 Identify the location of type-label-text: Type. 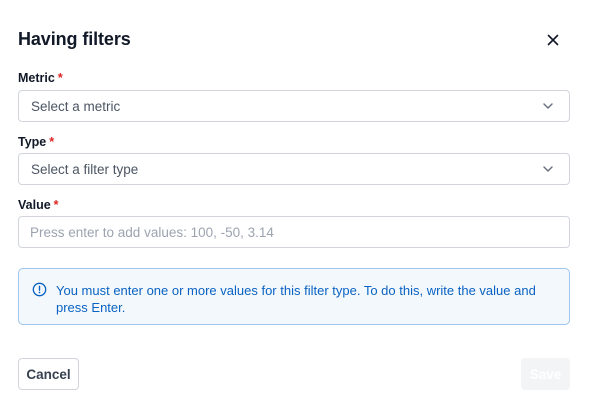
(32, 142).